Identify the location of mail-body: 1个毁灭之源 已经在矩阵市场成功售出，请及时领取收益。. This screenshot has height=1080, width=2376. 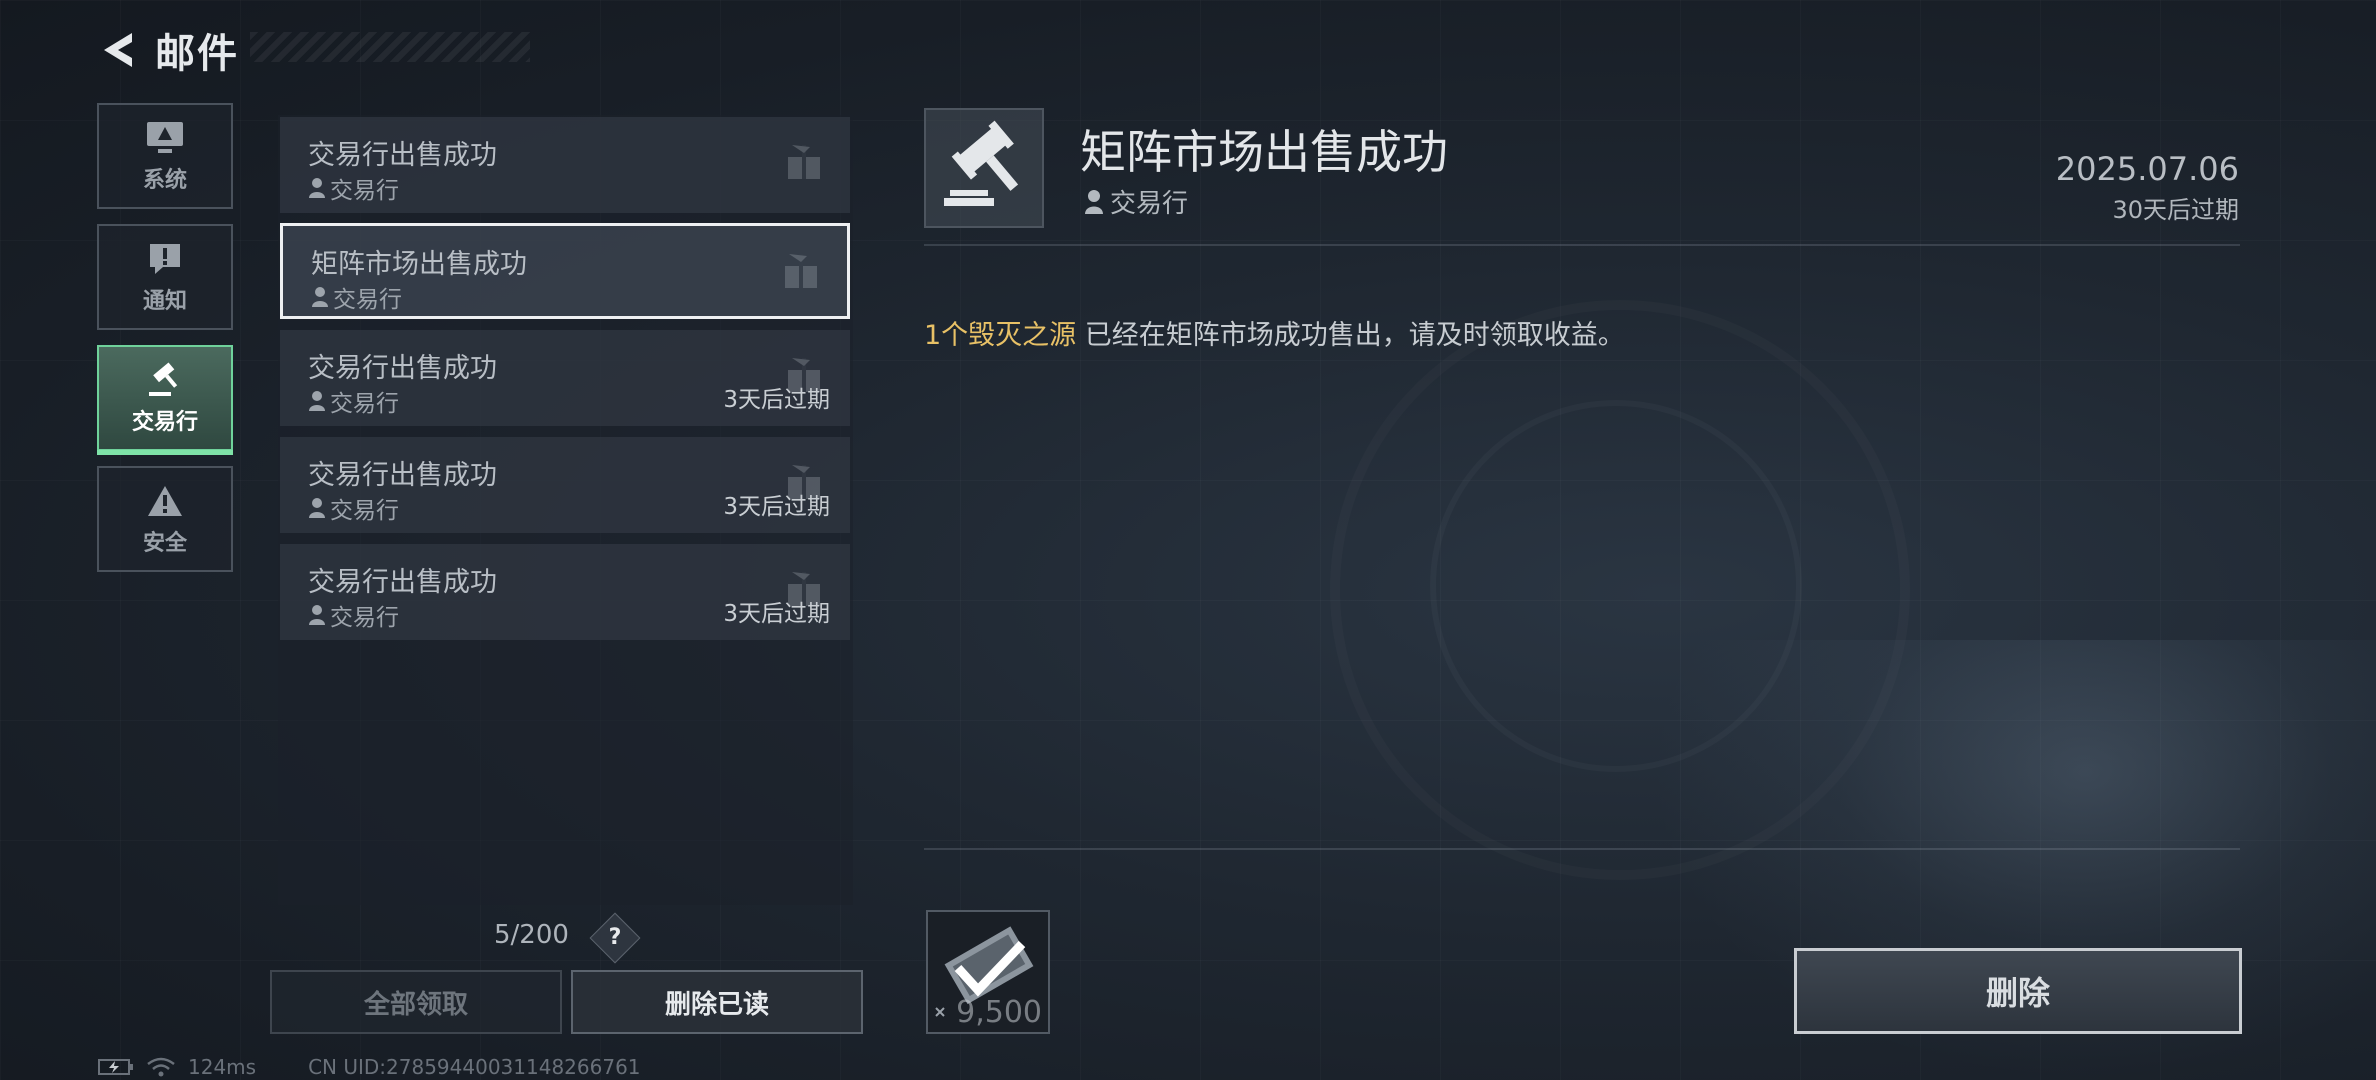
(1274, 332).